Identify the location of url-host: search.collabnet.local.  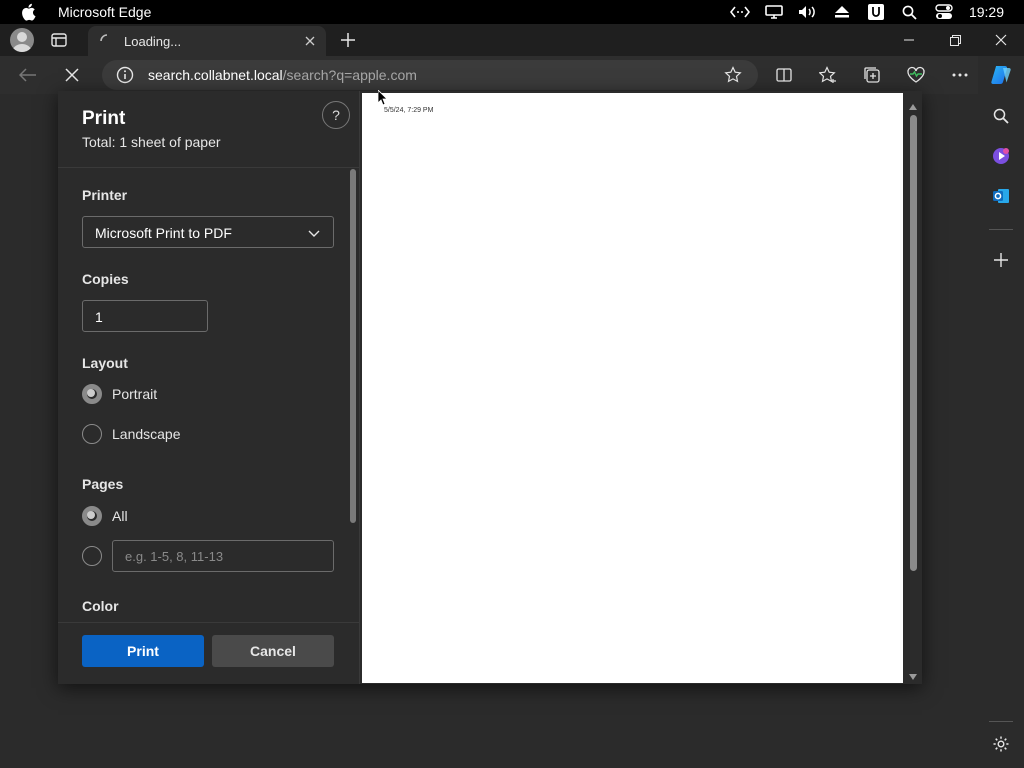
(215, 75).